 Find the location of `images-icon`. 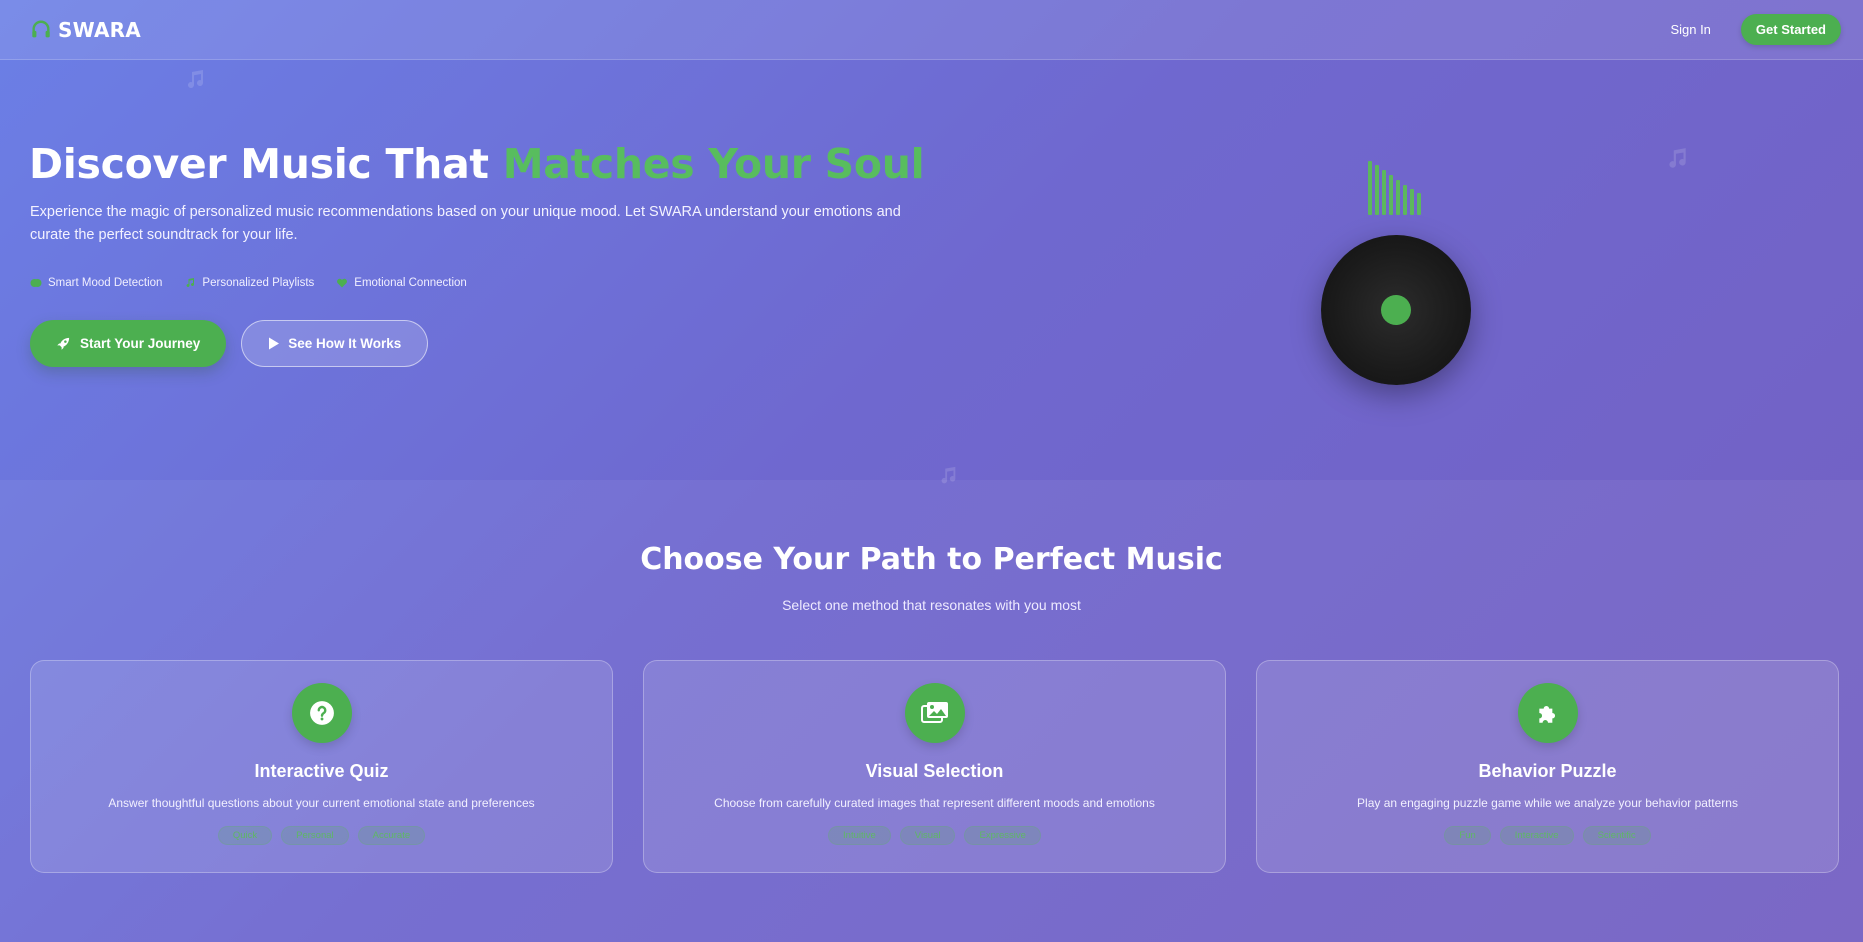

images-icon is located at coordinates (935, 713).